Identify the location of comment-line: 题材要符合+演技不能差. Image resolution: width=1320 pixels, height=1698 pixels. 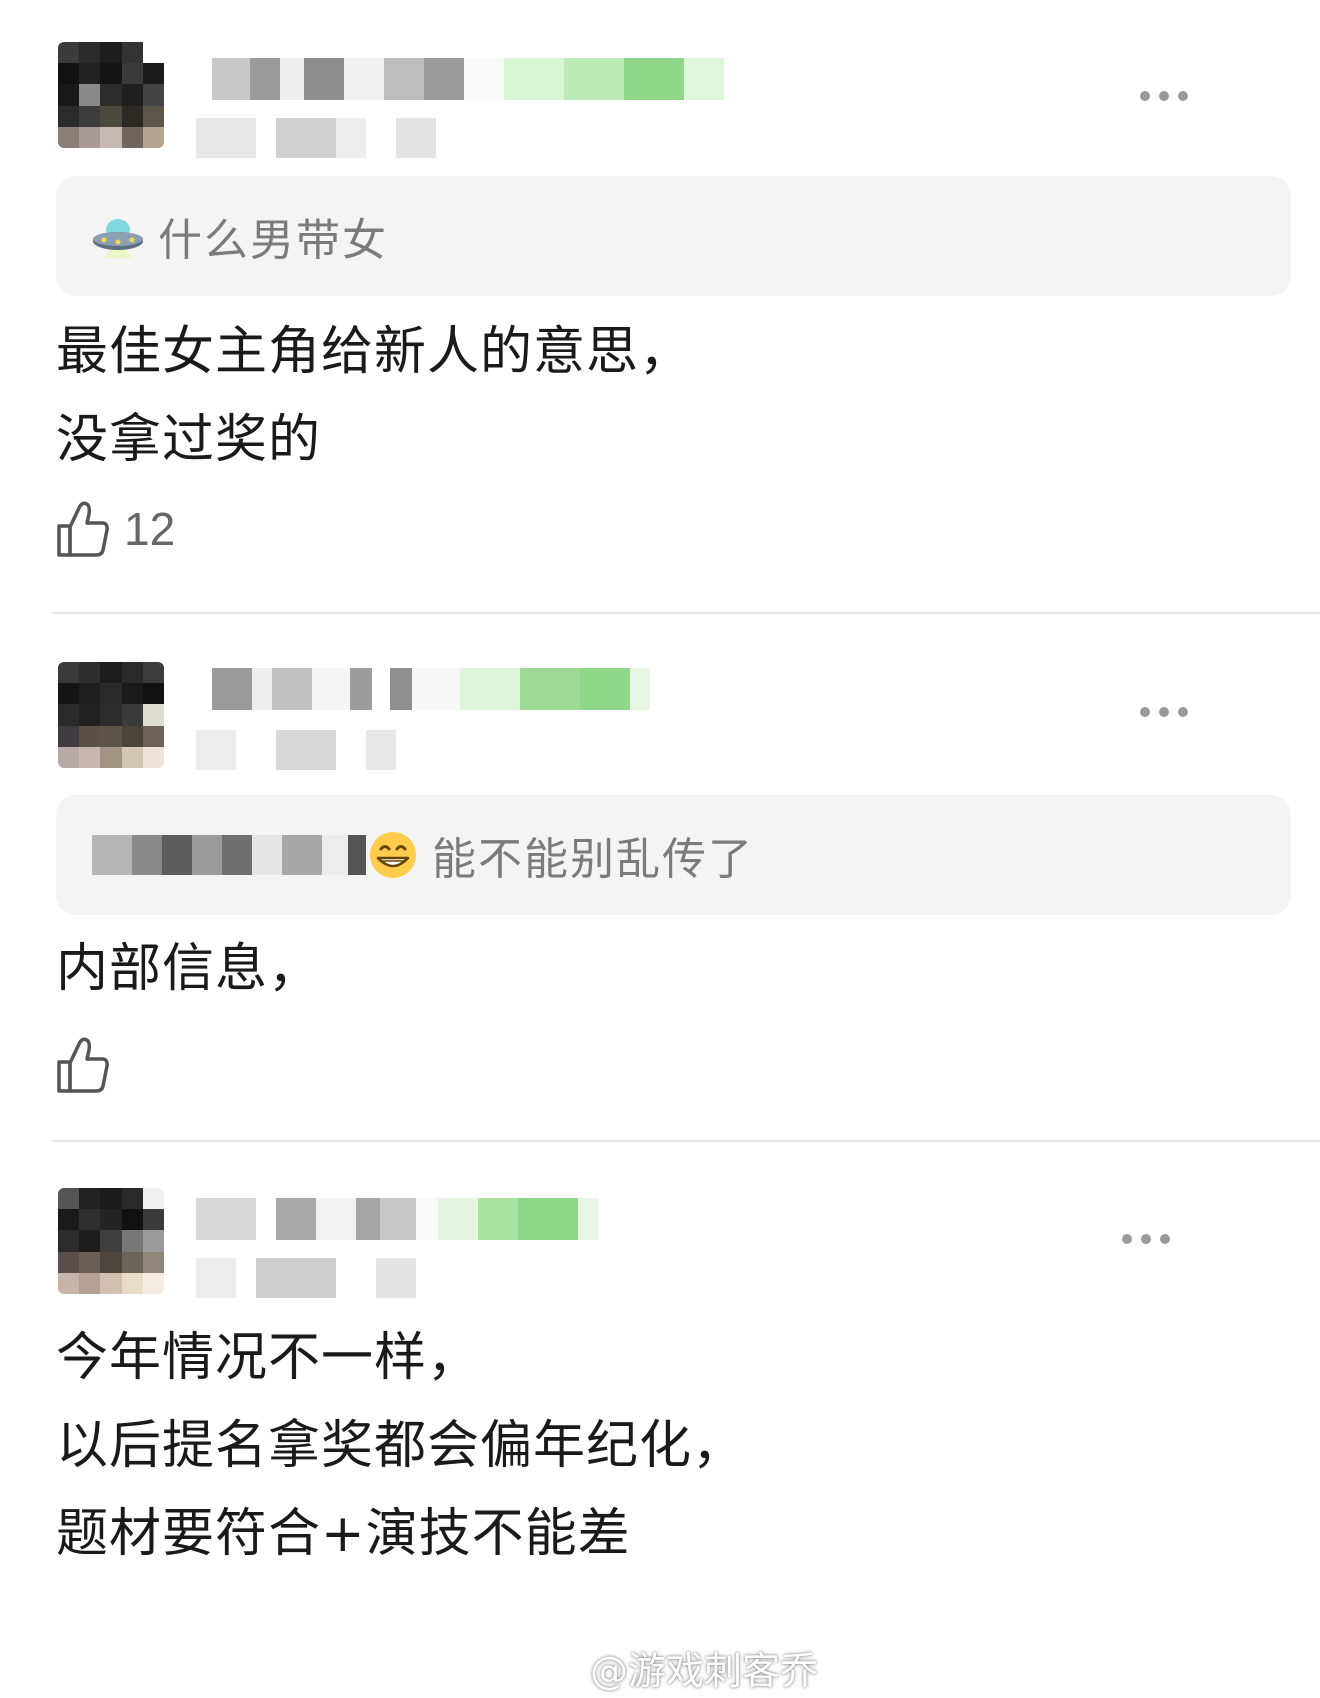
(343, 1534).